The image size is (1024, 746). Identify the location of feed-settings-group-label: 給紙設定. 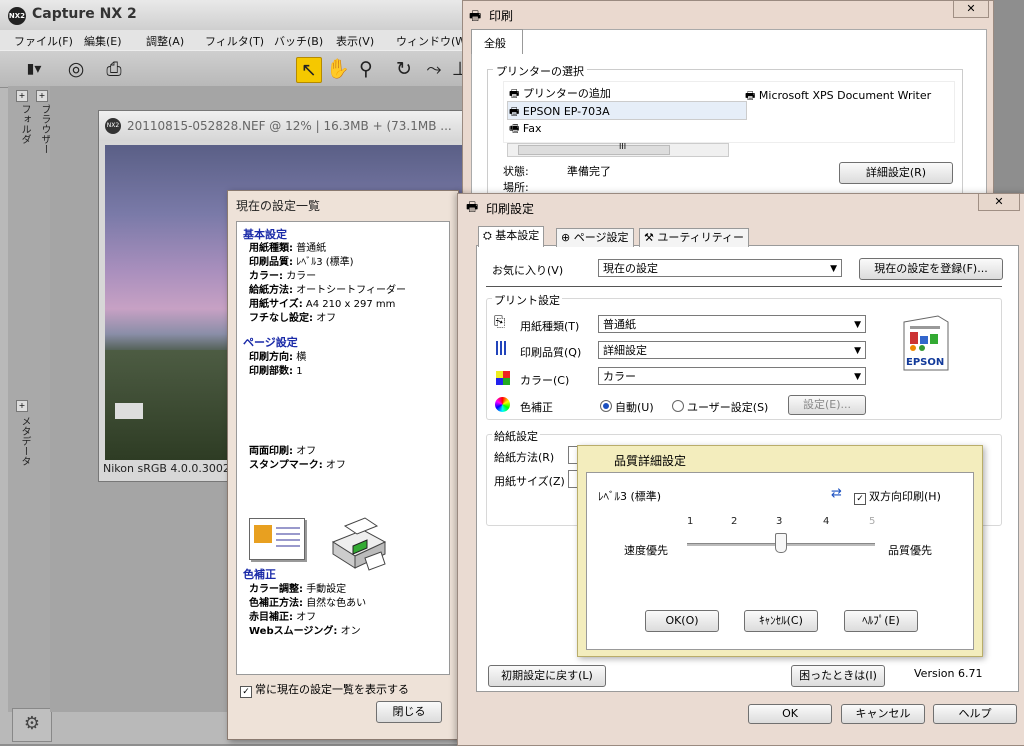
(516, 436).